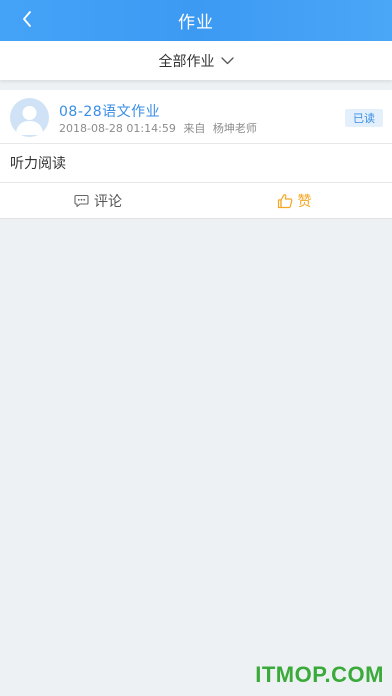 This screenshot has height=696, width=392. What do you see at coordinates (196, 117) in the screenshot?
I see `homework-card-header: 08-28语文作业 2018-08-28 01:14:59 来自 杨坤老师 已读` at bounding box center [196, 117].